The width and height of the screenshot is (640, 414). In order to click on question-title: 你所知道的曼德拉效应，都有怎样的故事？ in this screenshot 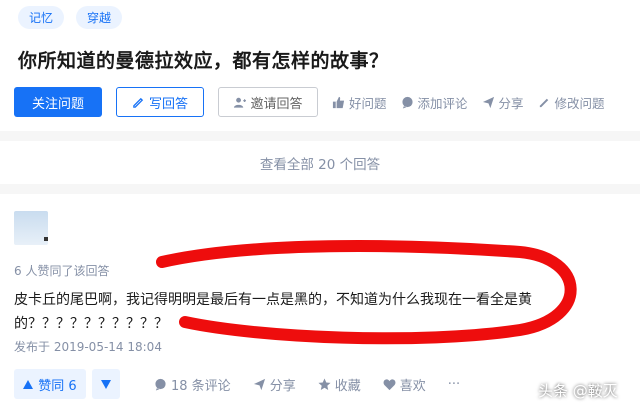, I will do `click(203, 59)`.